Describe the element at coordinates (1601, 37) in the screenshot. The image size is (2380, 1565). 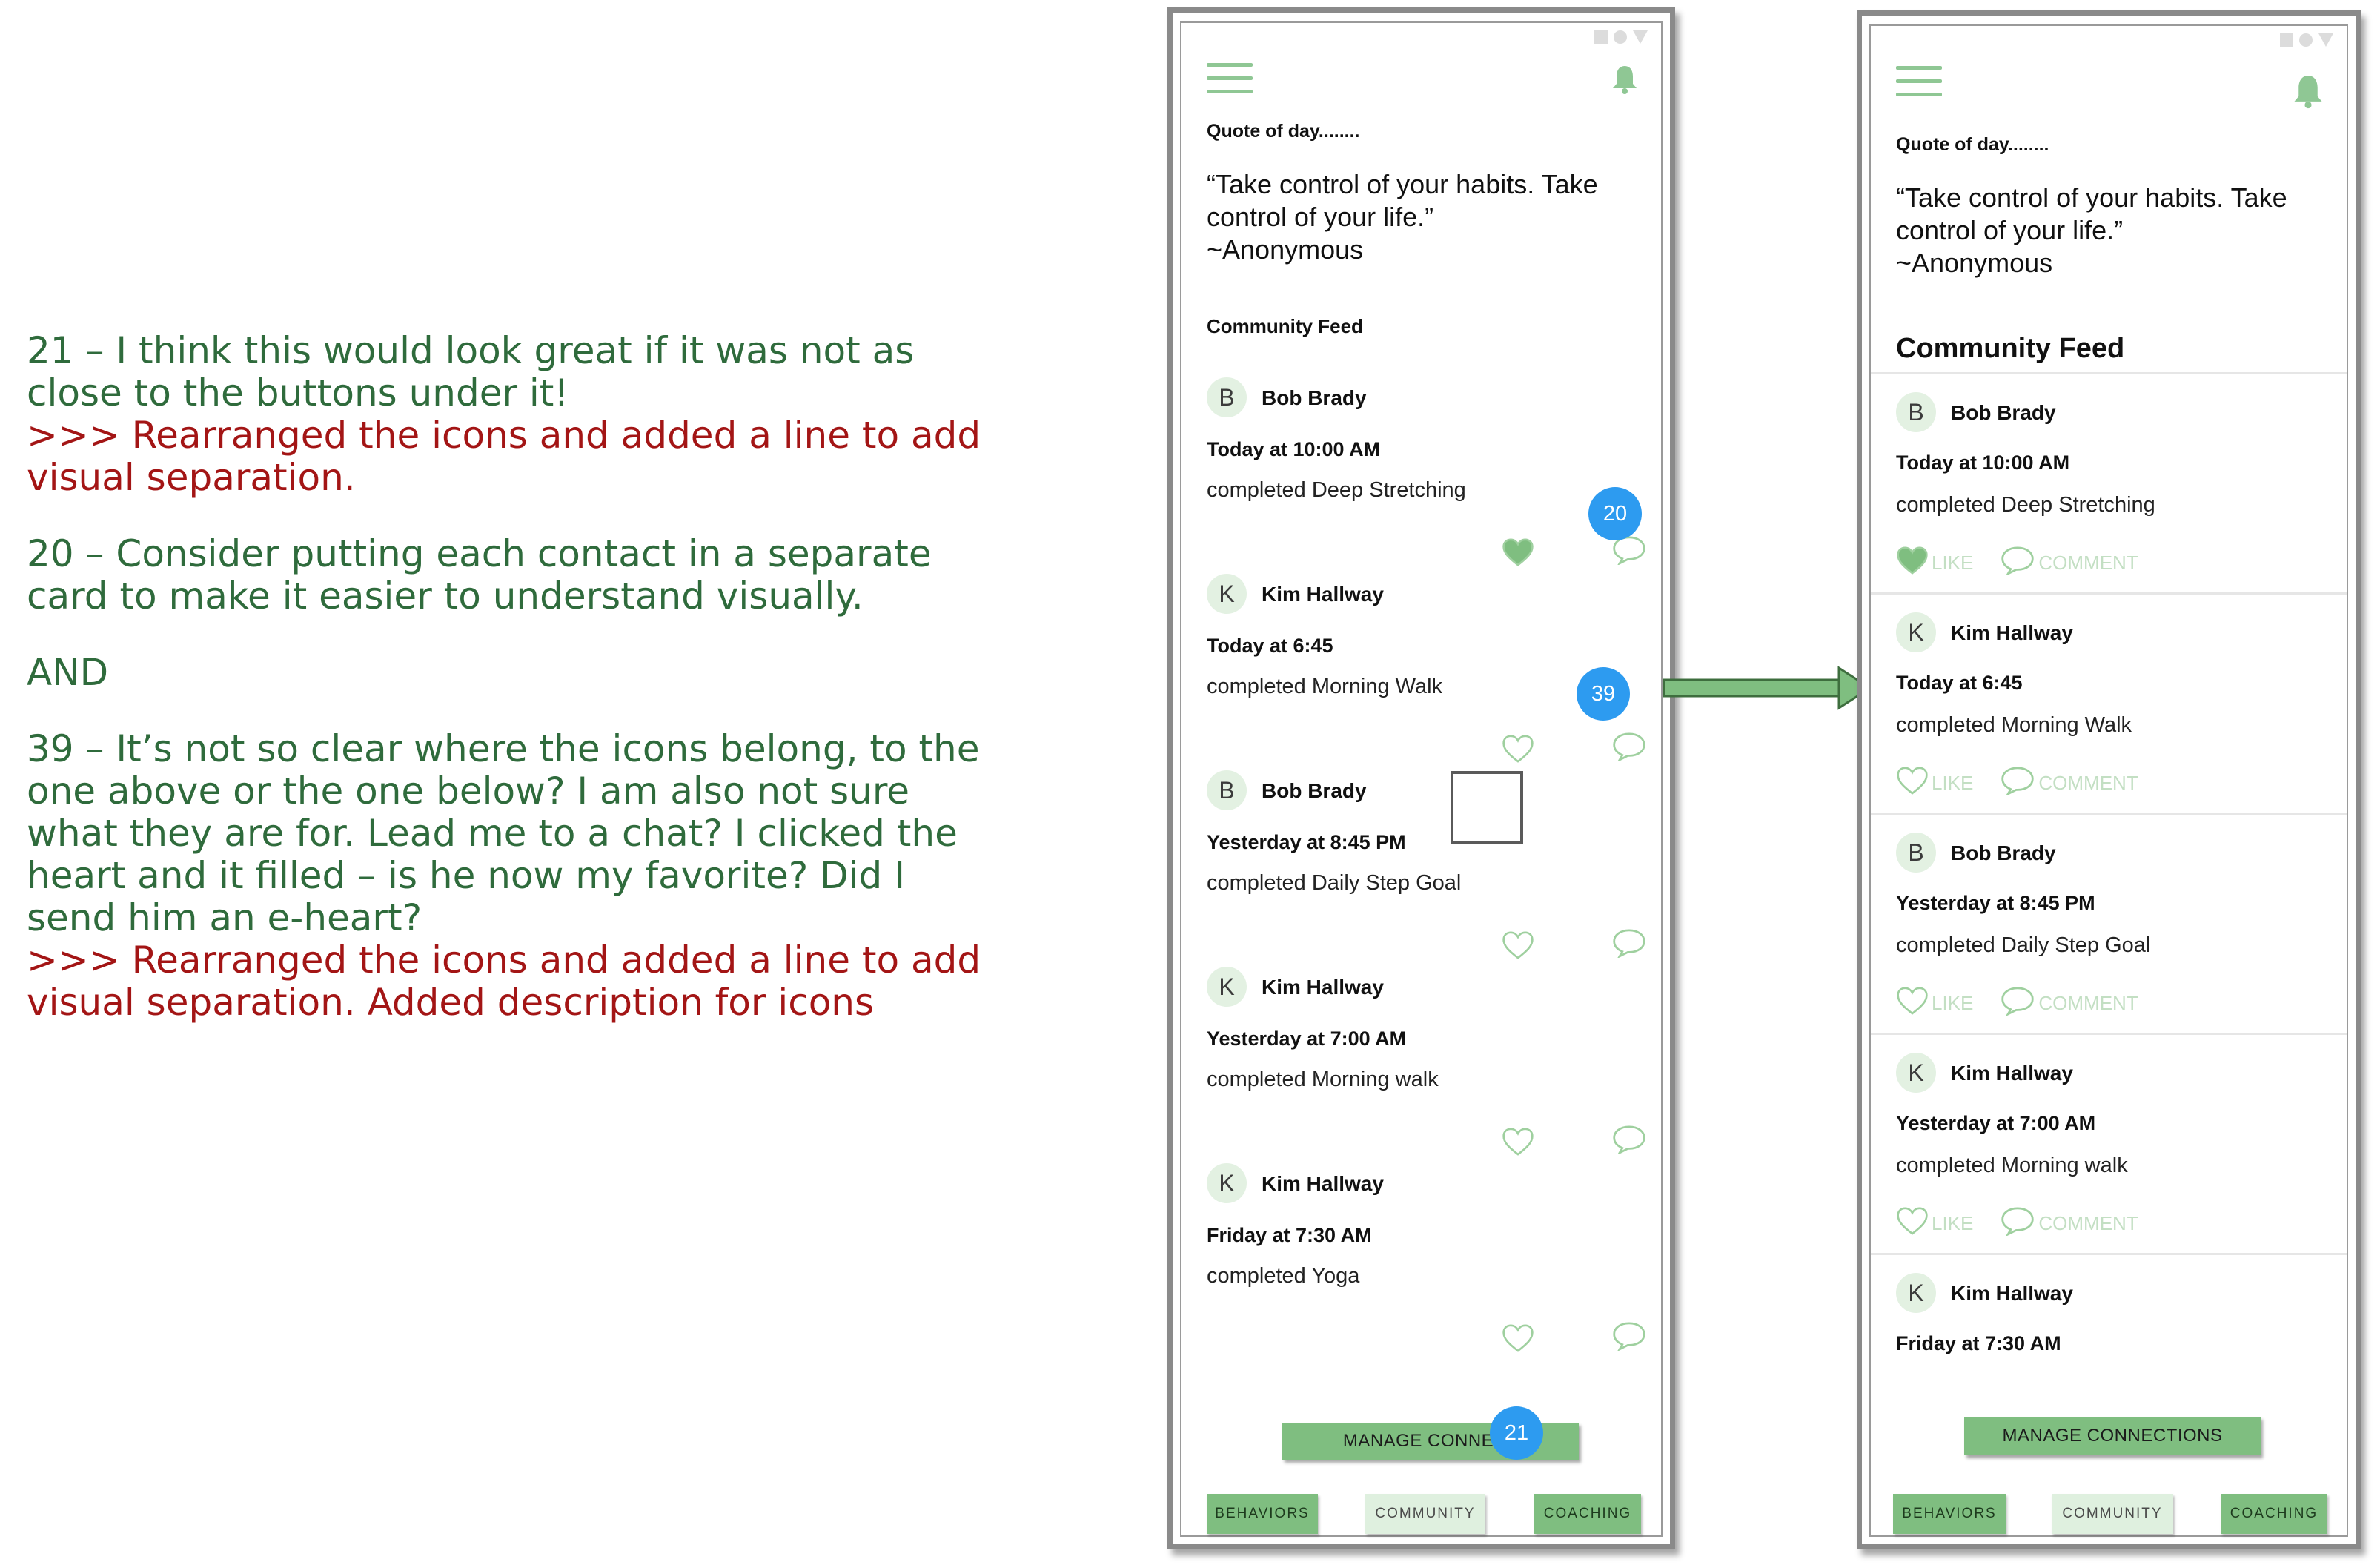
I see `signal-icon` at that location.